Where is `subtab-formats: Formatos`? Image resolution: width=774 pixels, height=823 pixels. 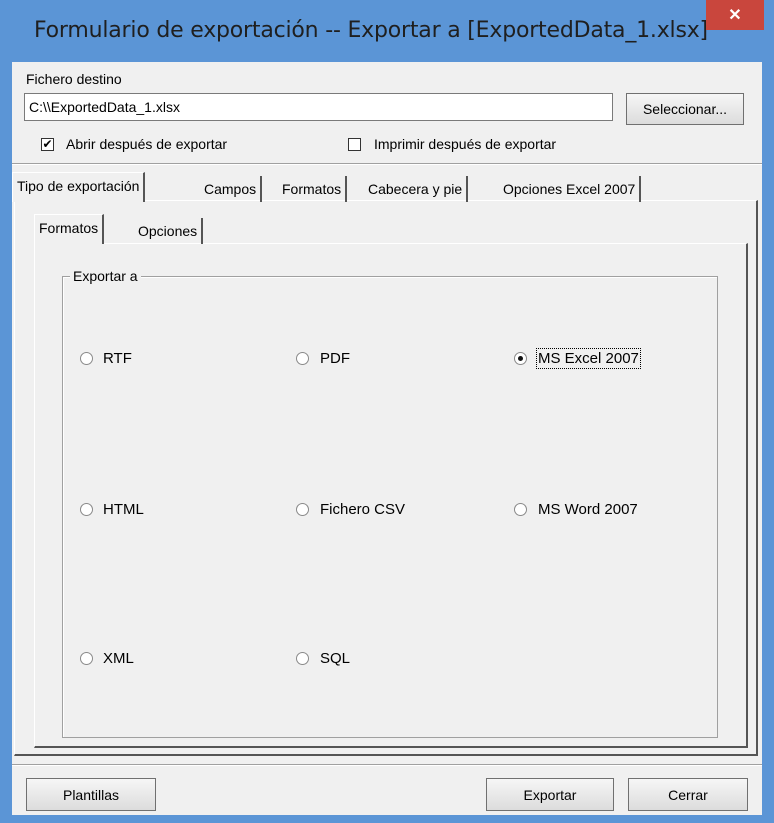
subtab-formats: Formatos is located at coordinates (69, 229).